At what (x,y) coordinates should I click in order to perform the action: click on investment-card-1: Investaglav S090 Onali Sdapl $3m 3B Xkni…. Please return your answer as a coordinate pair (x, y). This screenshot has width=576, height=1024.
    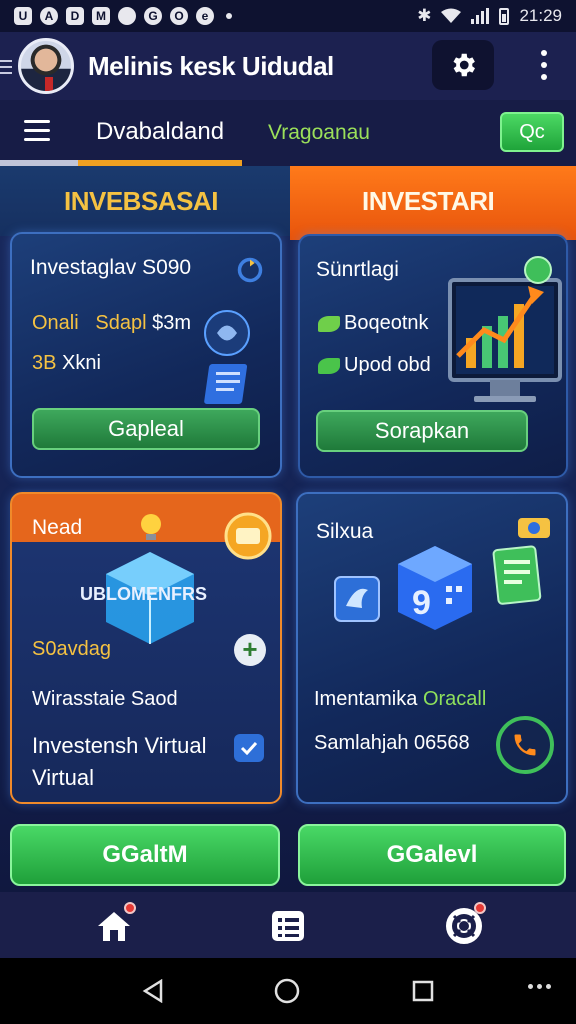
    Looking at the image, I should click on (146, 355).